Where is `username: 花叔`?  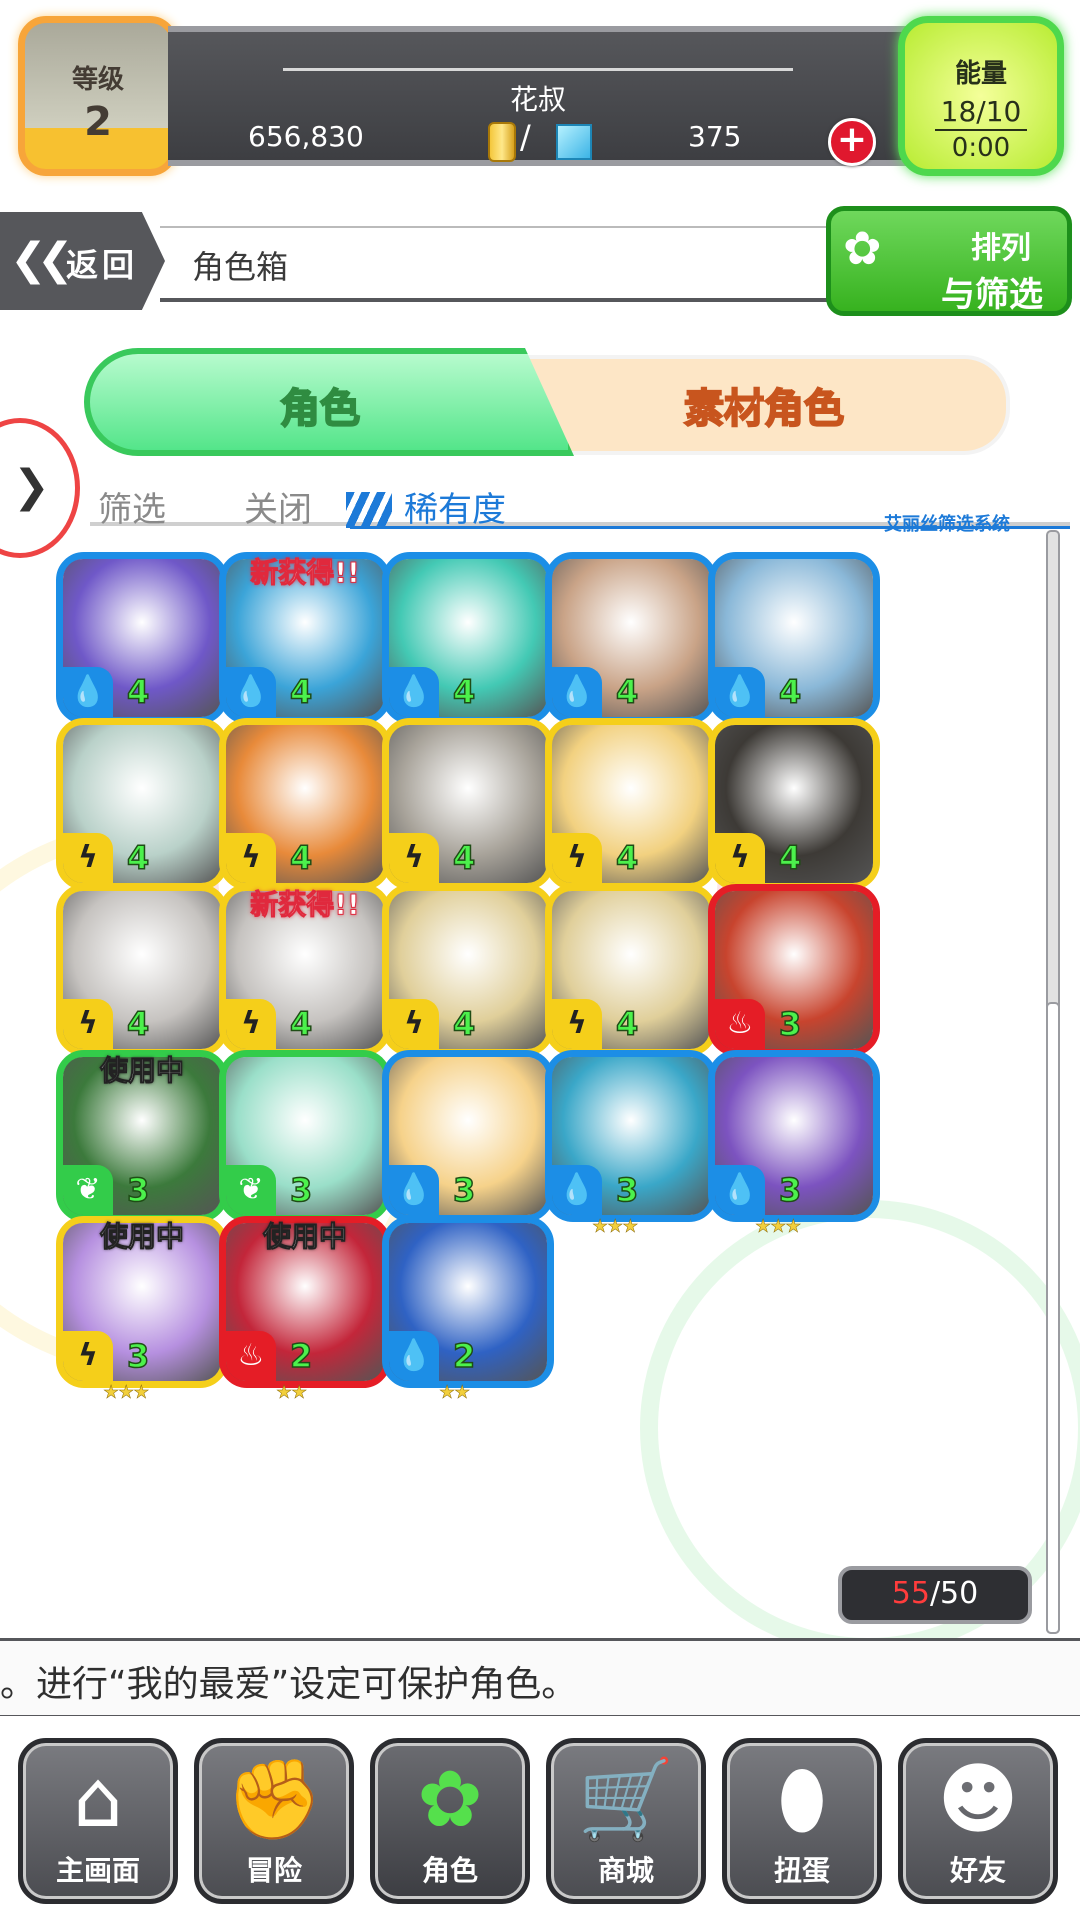
username: 花叔 is located at coordinates (537, 99).